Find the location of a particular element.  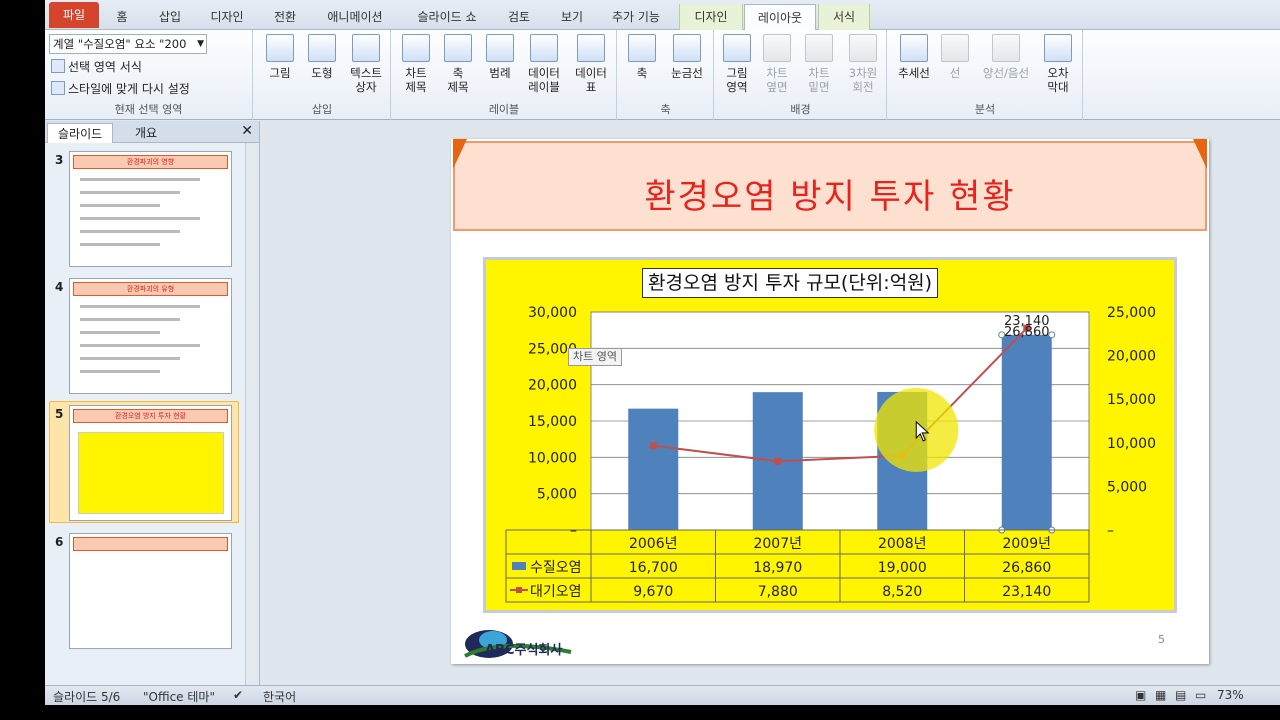

y-left-tick-label: 15,000 is located at coordinates (552, 422).